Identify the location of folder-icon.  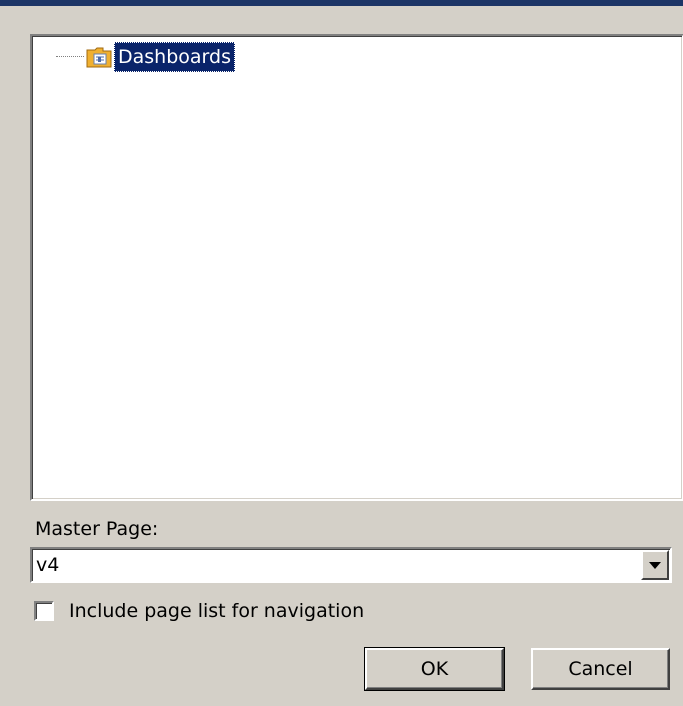
(99, 57).